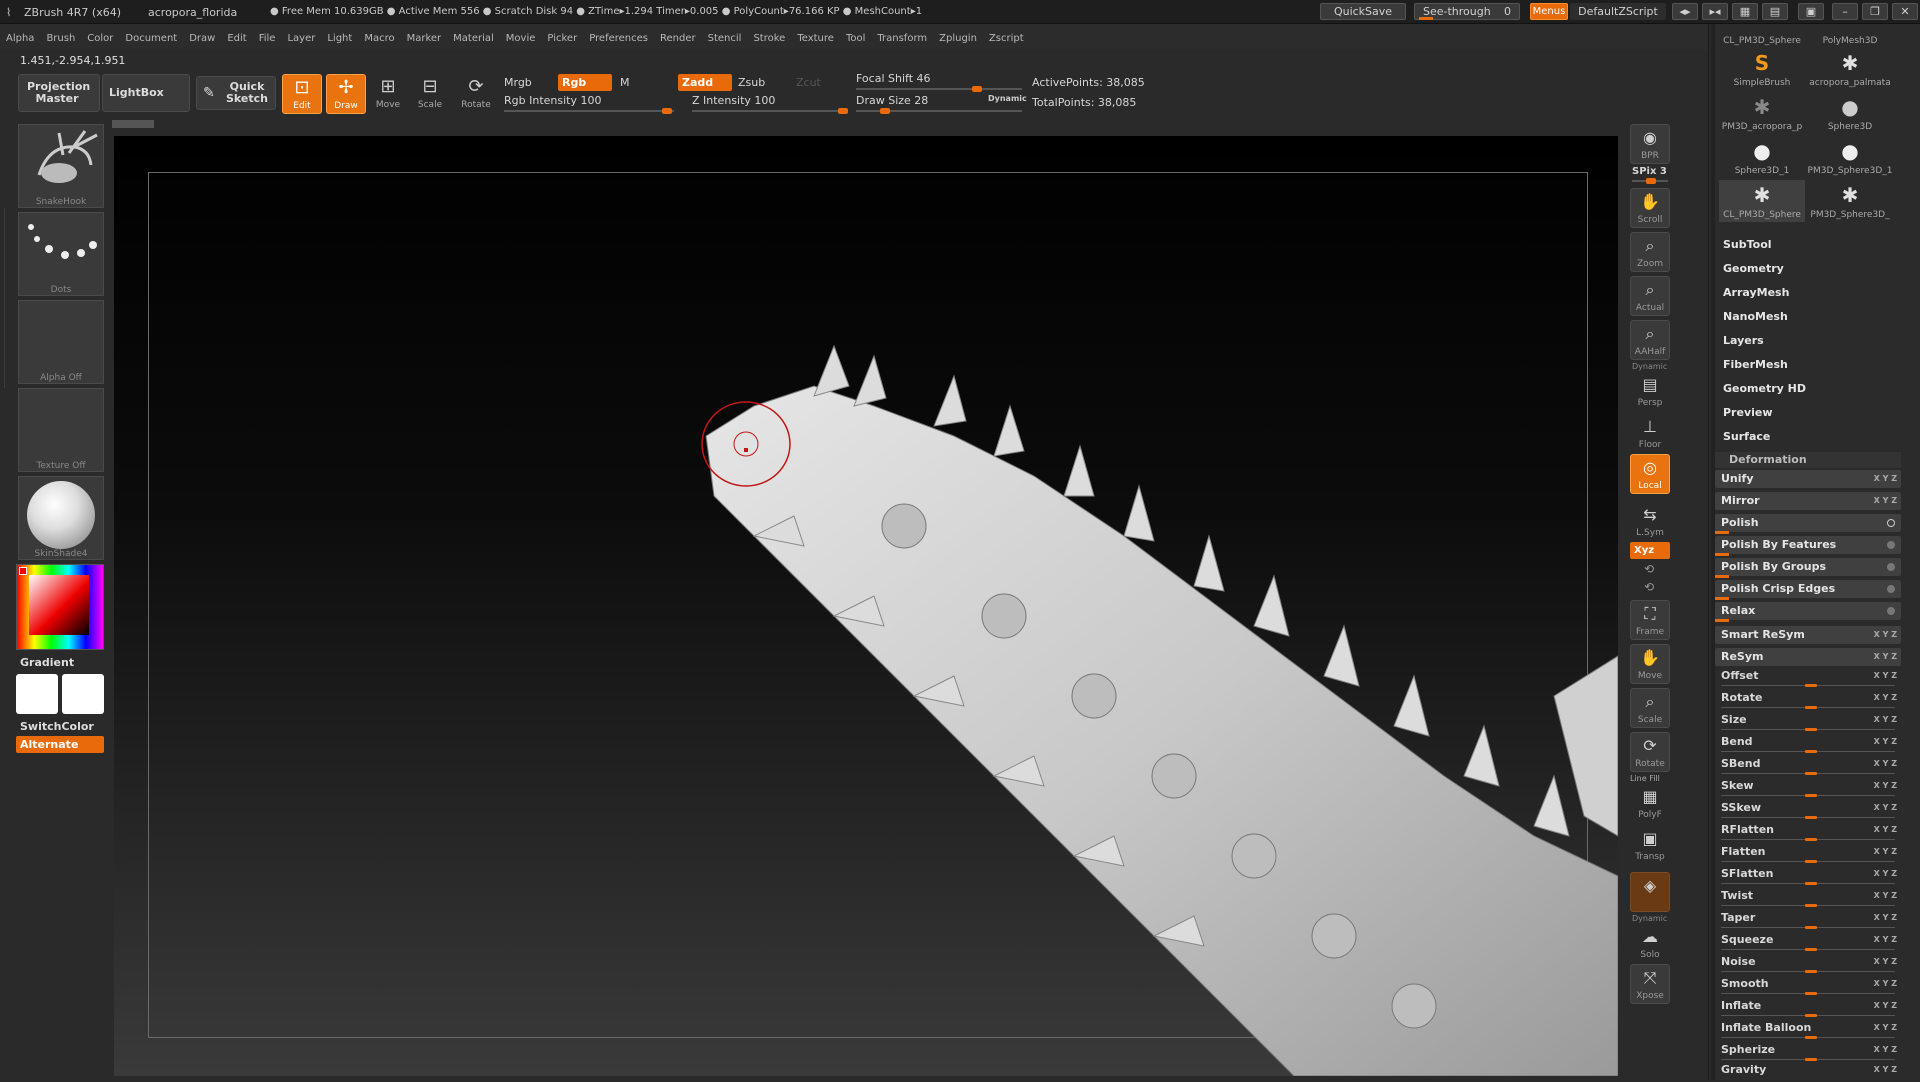 The width and height of the screenshot is (1920, 1082). I want to click on spix-slider: SPix 3, so click(1649, 171).